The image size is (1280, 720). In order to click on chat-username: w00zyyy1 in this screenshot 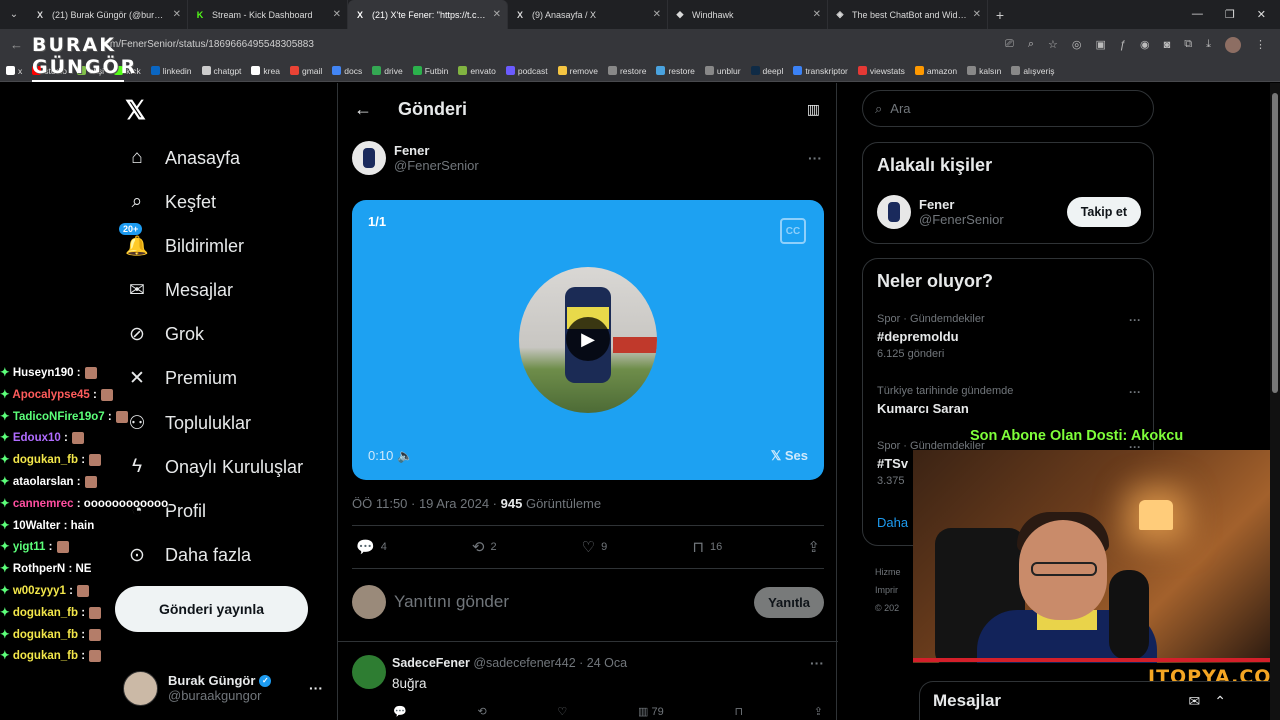, I will do `click(39, 591)`.